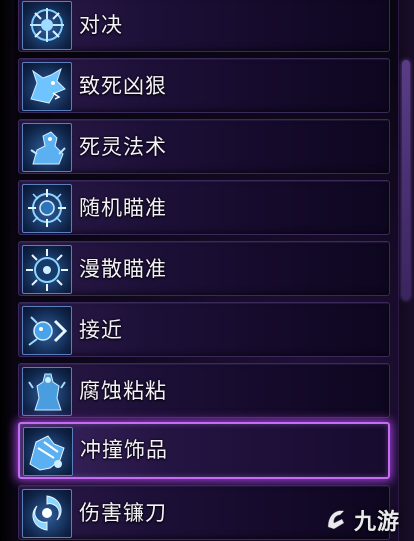  I want to click on skill-item-corrosive-sticky: 腐蚀粘粘, so click(204, 390).